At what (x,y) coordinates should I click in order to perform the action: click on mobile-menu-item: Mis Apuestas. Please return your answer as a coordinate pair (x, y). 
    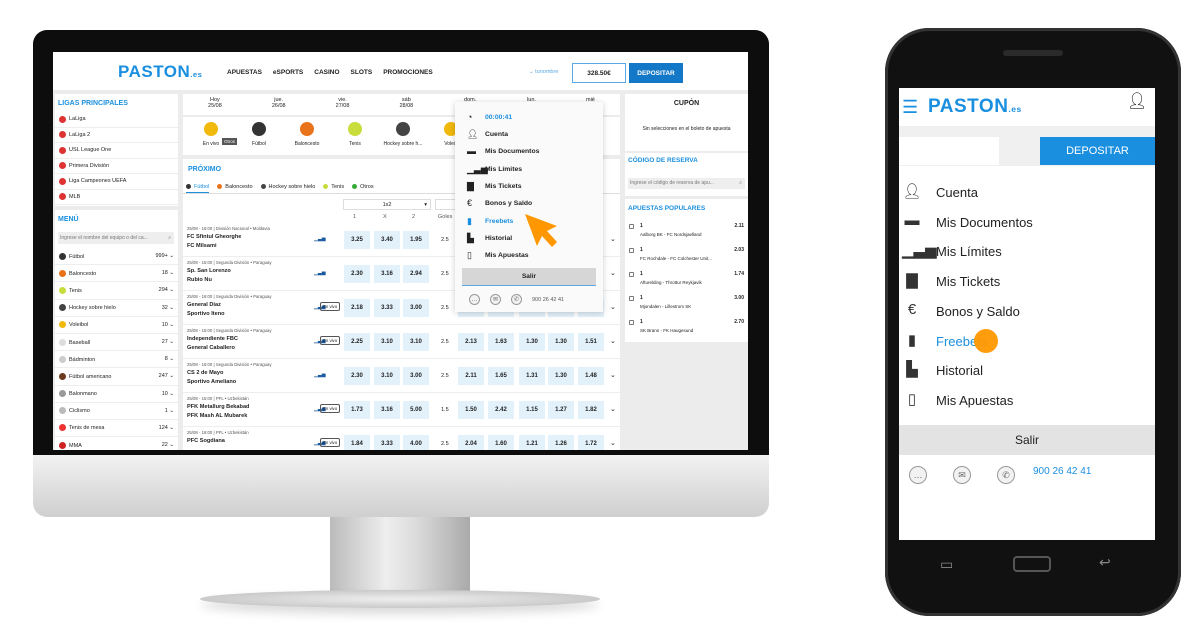
    Looking at the image, I should click on (974, 400).